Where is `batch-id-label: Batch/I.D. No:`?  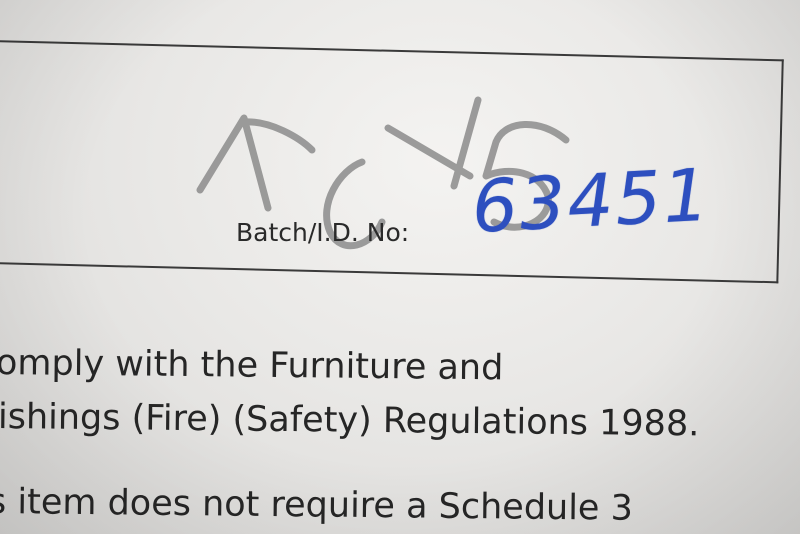
batch-id-label: Batch/I.D. No: is located at coordinates (323, 232).